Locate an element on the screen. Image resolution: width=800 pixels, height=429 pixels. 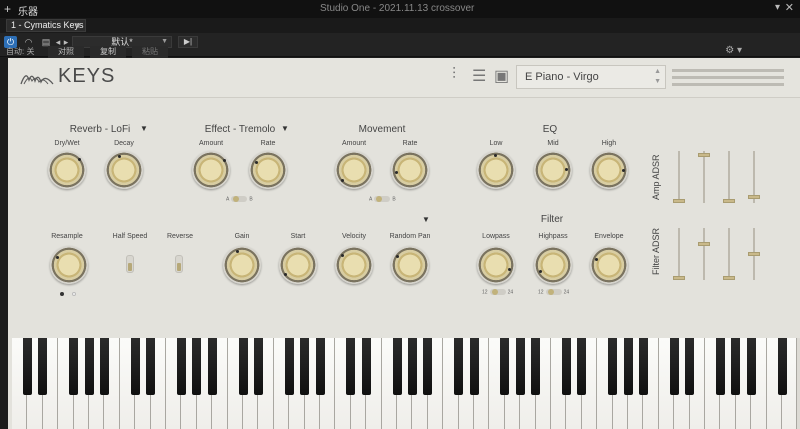
send-to-icon: ▶| is located at coordinates (188, 42).